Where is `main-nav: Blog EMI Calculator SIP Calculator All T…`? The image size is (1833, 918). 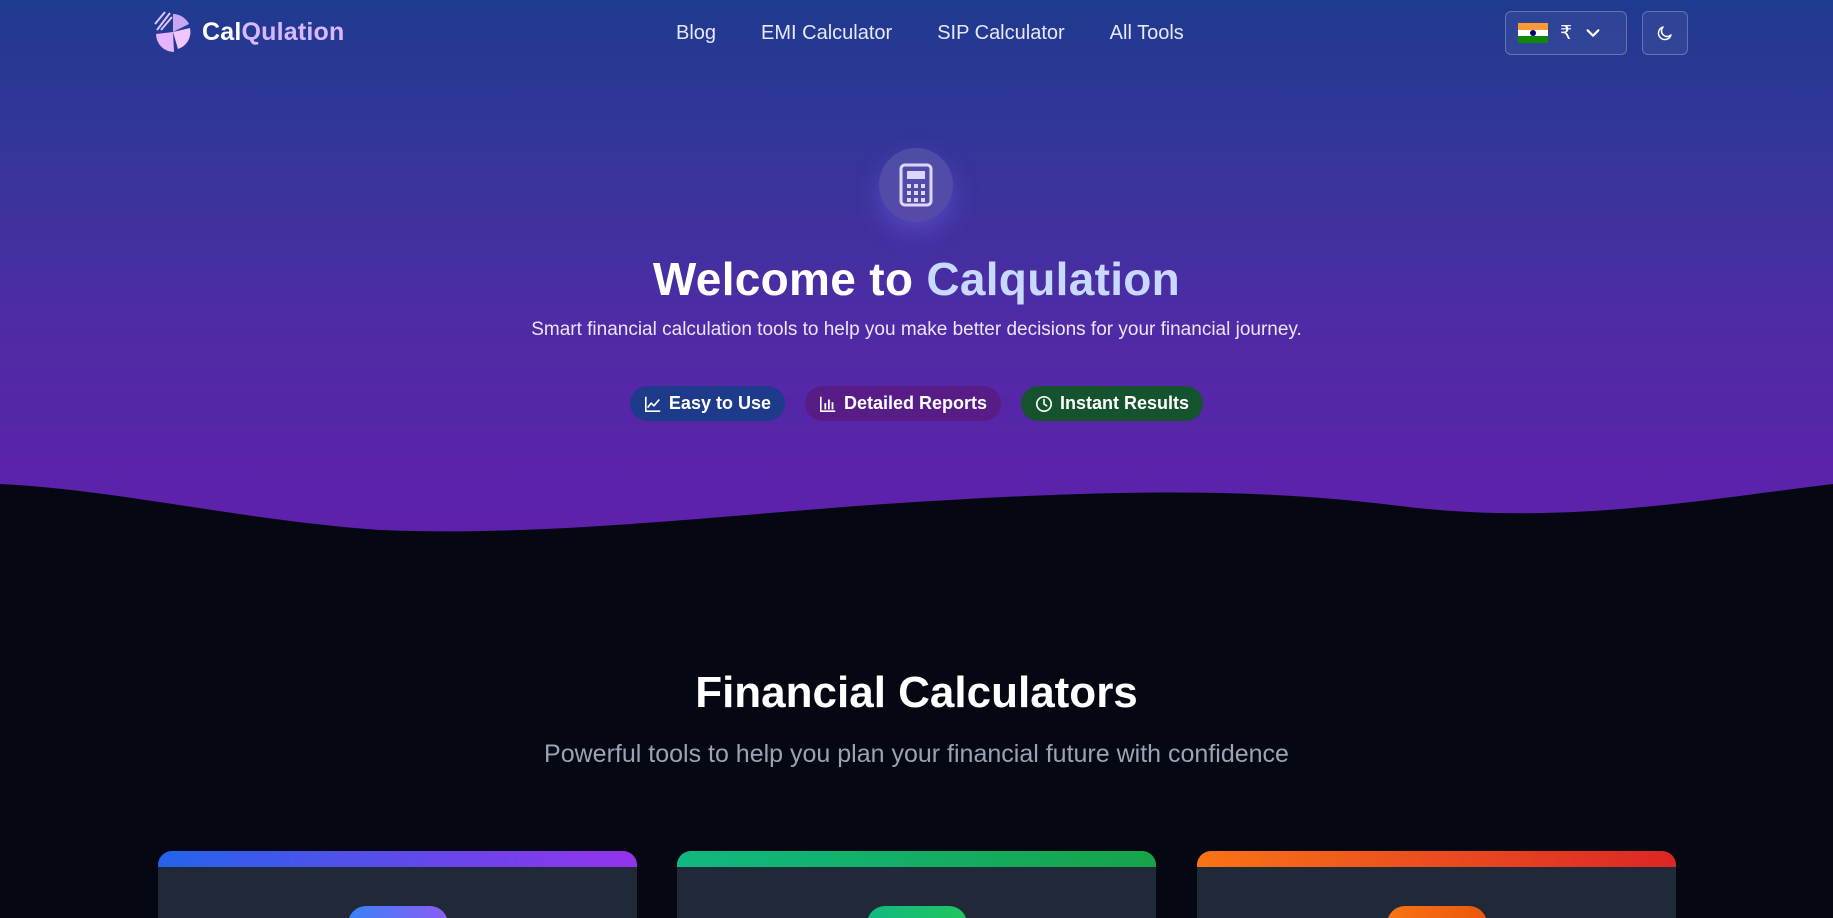
main-nav: Blog EMI Calculator SIP Calculator All T… is located at coordinates (930, 33).